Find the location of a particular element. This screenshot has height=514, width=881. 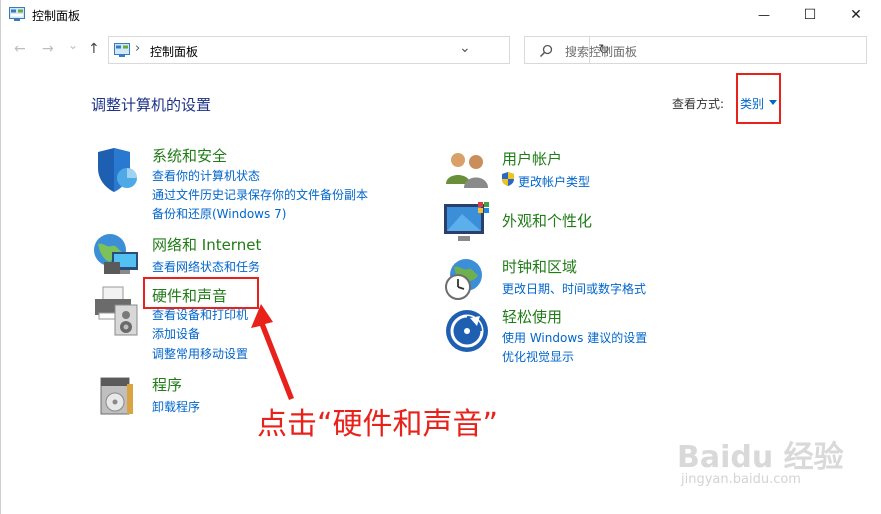

address-dropdown-icon: ⌄ is located at coordinates (465, 48).